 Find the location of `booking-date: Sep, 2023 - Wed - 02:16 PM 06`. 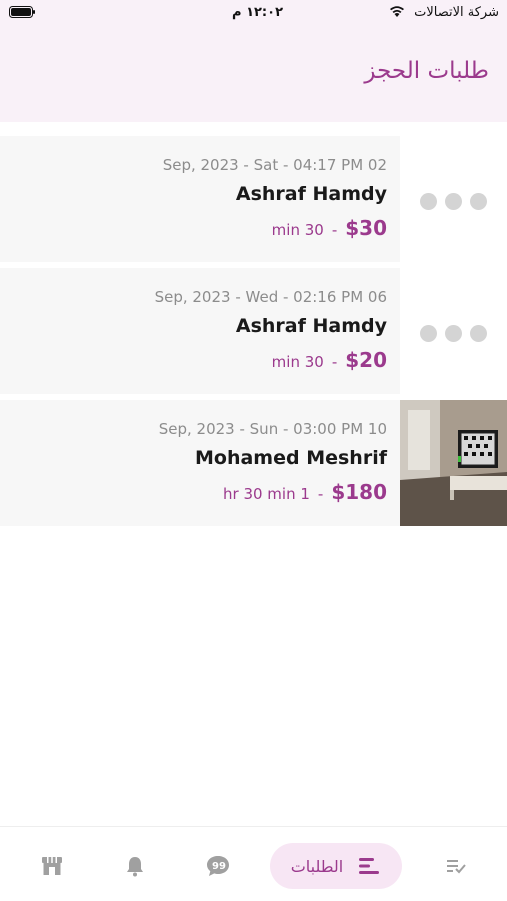

booking-date: Sep, 2023 - Wed - 02:16 PM 06 is located at coordinates (270, 297).